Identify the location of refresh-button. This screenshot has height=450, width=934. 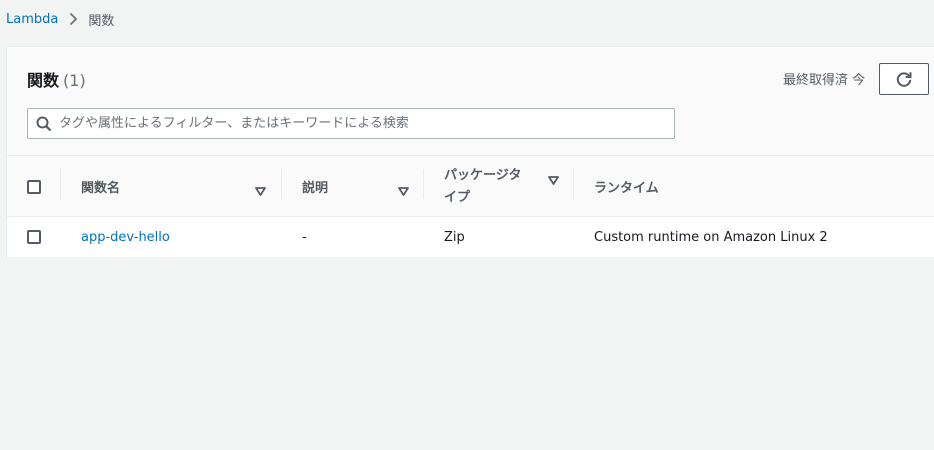
(904, 79).